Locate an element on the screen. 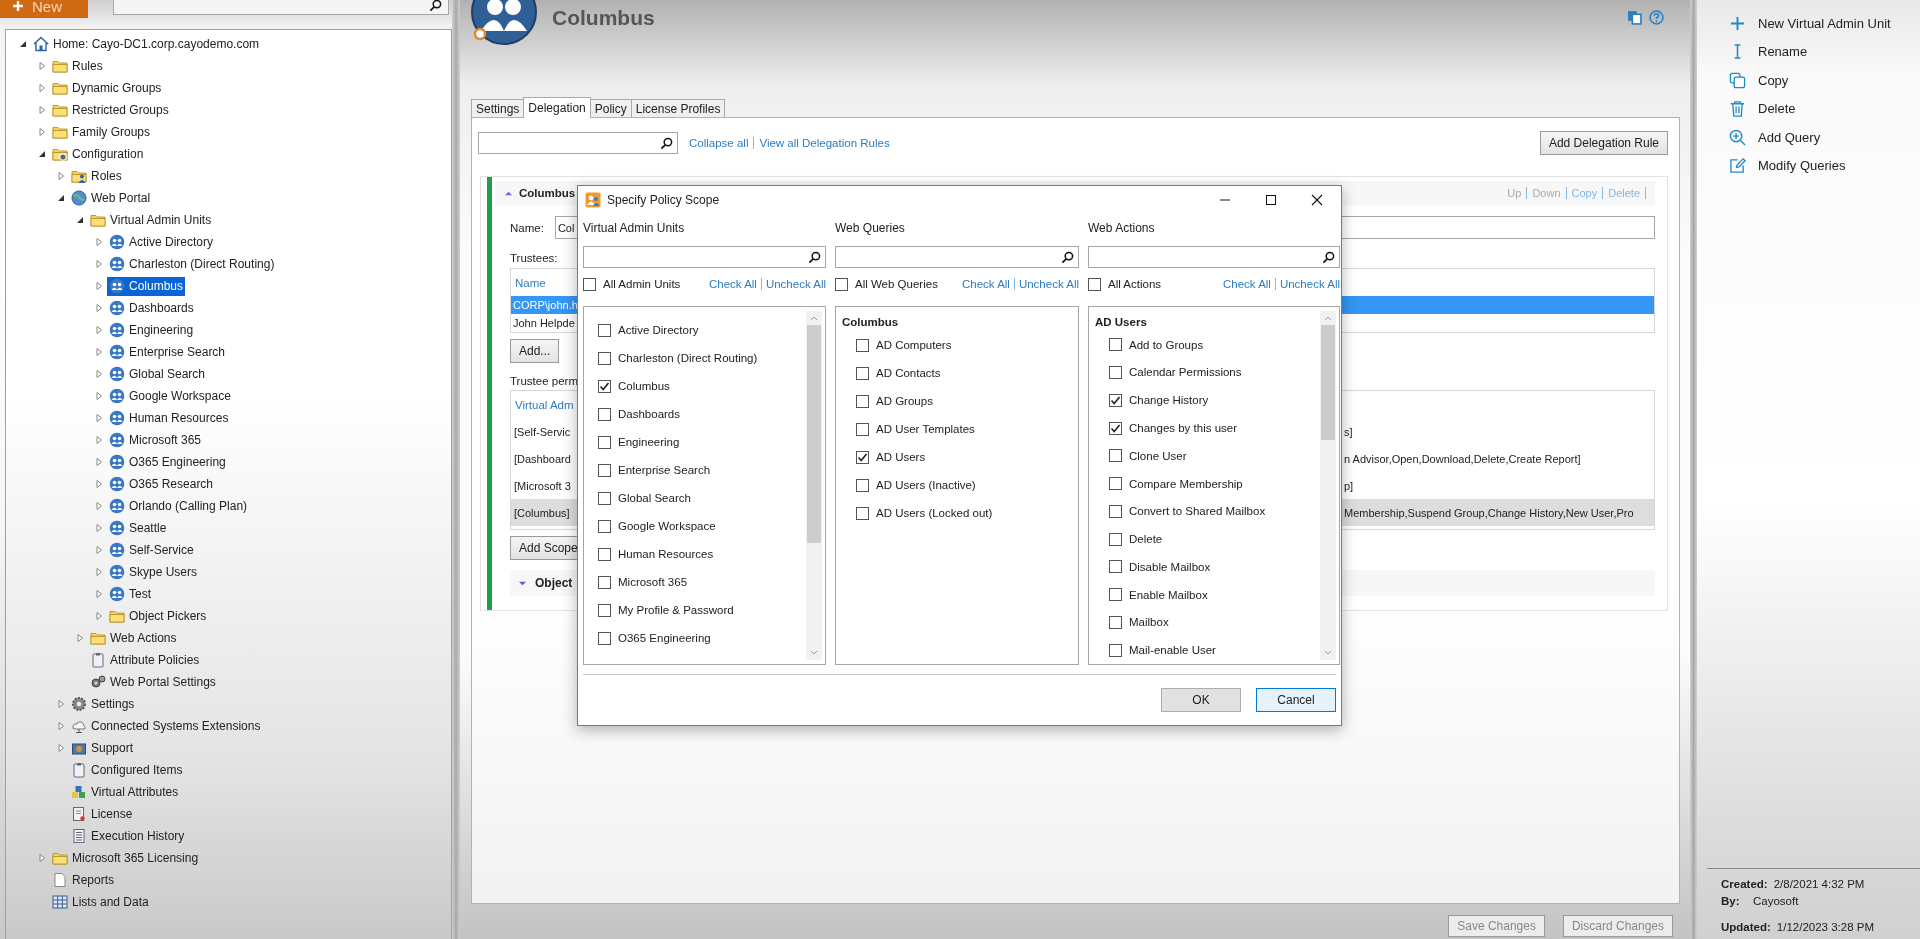  check-all-link: Check All is located at coordinates (732, 284).